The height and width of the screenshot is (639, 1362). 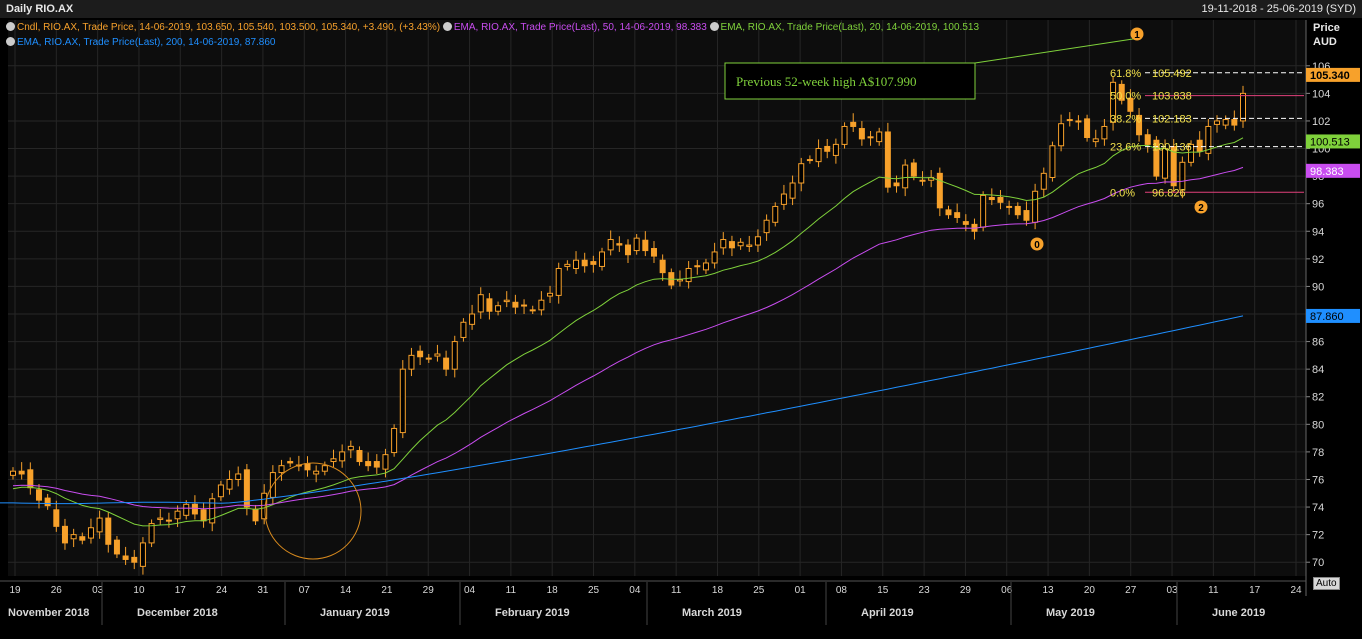 I want to click on price-axis-label: 104, so click(x=1321, y=94).